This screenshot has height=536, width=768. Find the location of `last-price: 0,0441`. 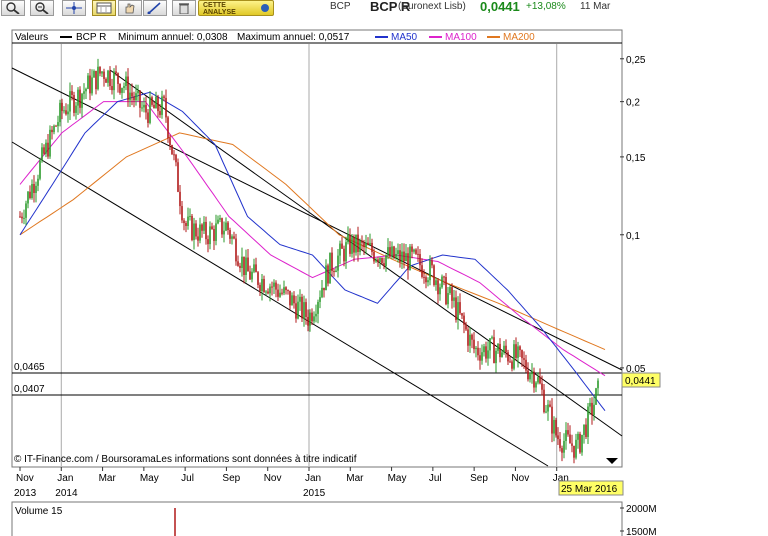

last-price: 0,0441 is located at coordinates (500, 7).